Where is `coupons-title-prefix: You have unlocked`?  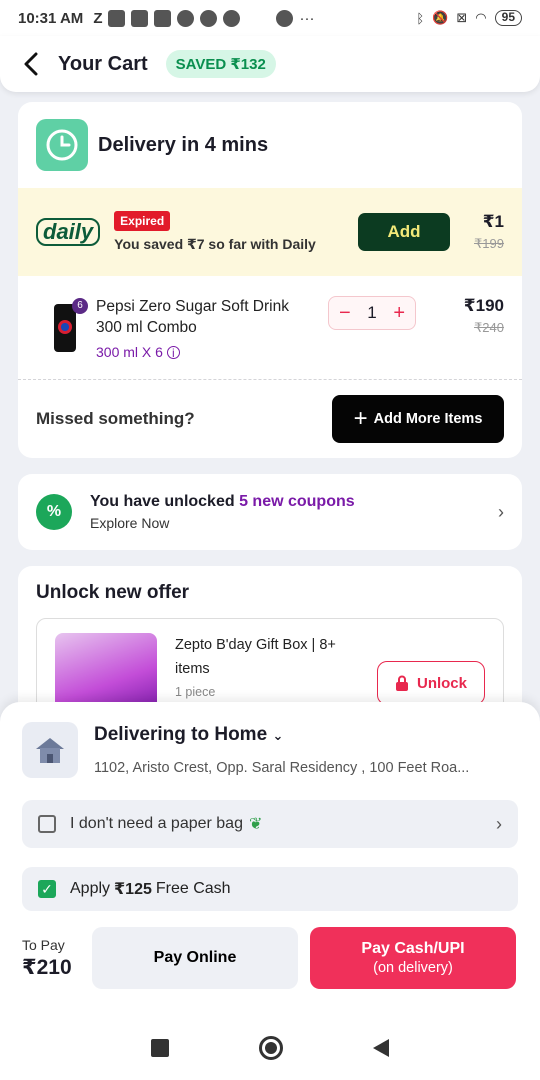
coupons-title-prefix: You have unlocked is located at coordinates (165, 501).